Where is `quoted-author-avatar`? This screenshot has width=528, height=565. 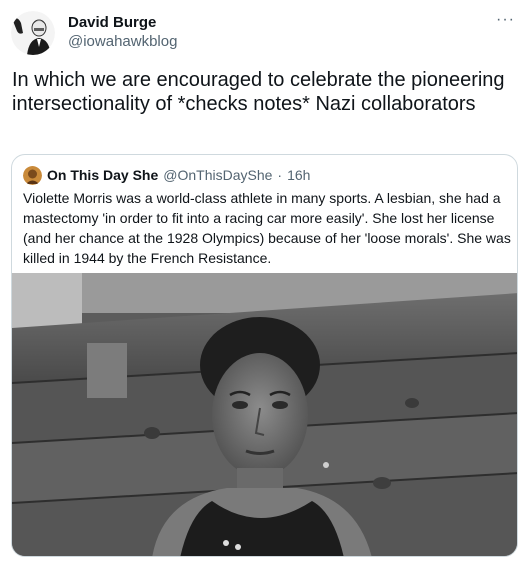
quoted-author-avatar is located at coordinates (32, 175).